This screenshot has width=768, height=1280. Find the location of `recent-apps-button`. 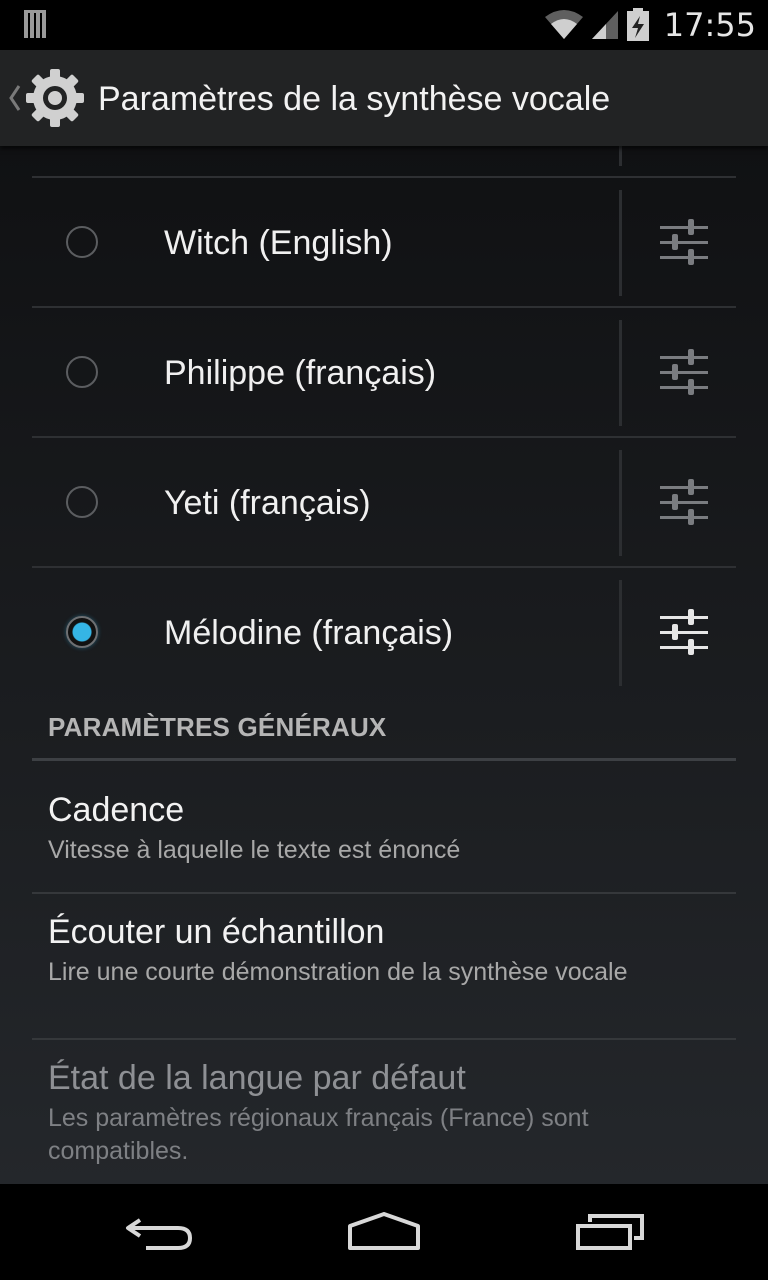

recent-apps-button is located at coordinates (610, 1232).